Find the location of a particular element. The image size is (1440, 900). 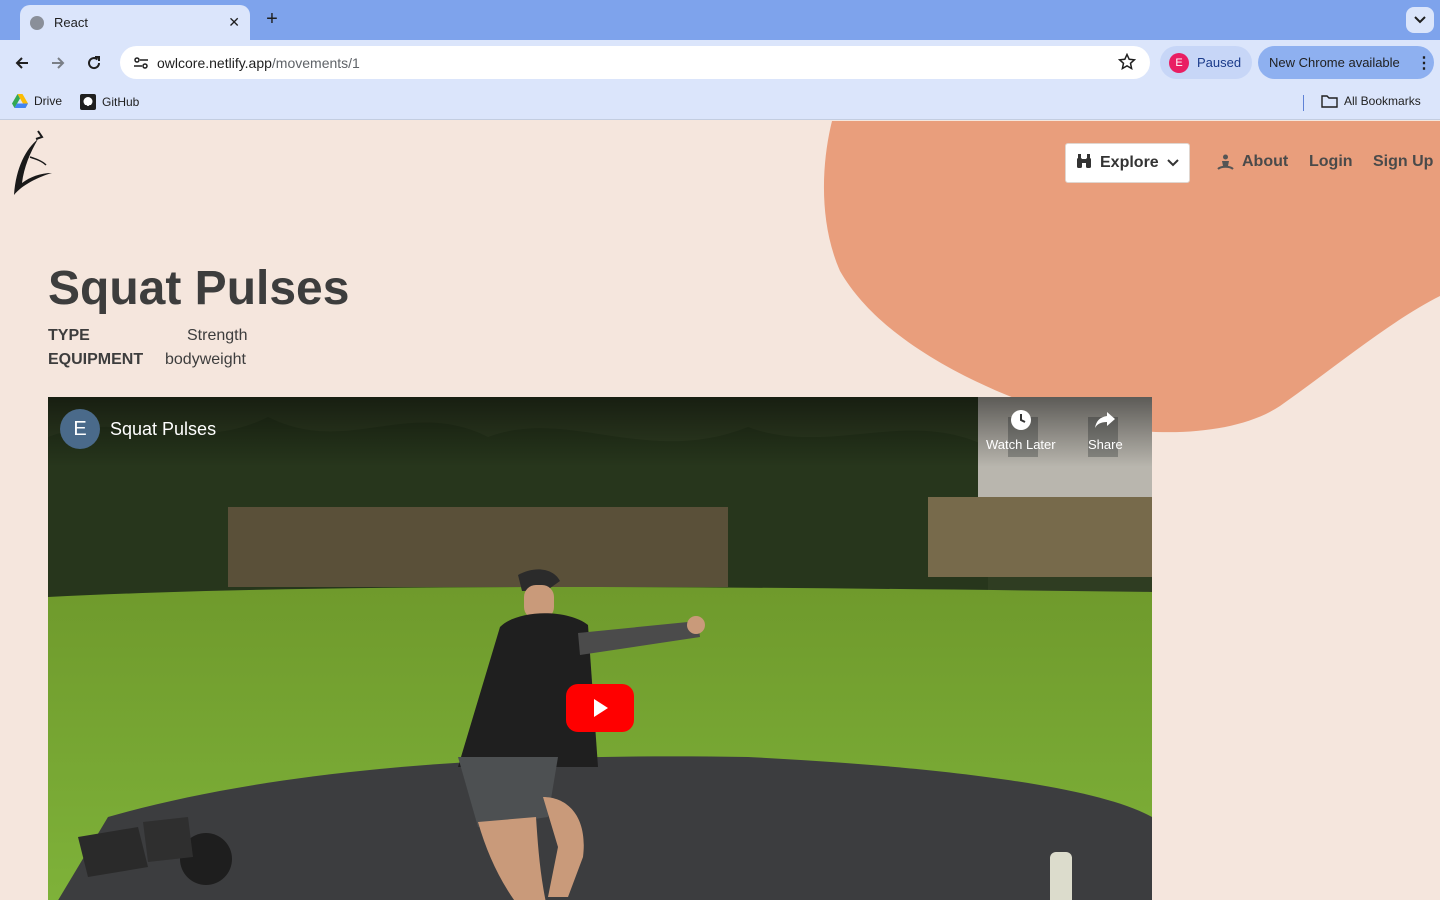

globe-icon is located at coordinates (37, 22).